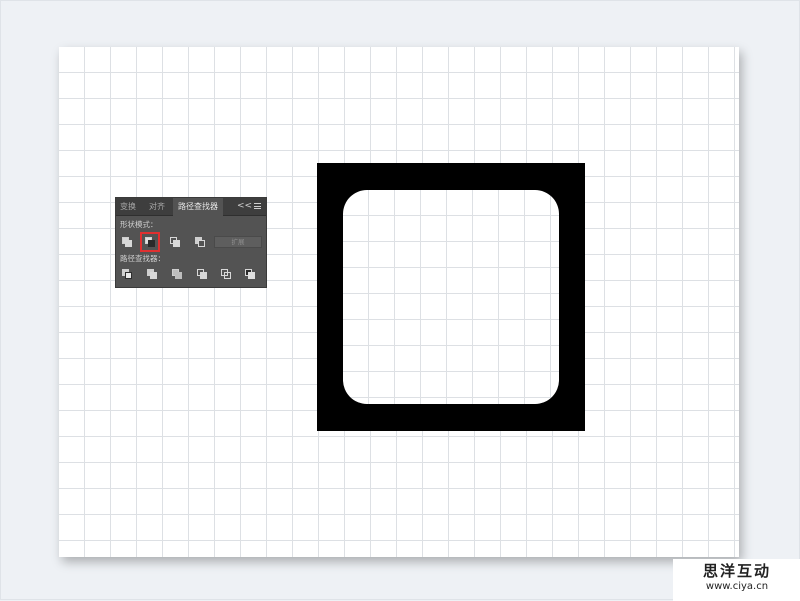 This screenshot has width=800, height=601. Describe the element at coordinates (238, 242) in the screenshot. I see `expand-button: 扩展` at that location.